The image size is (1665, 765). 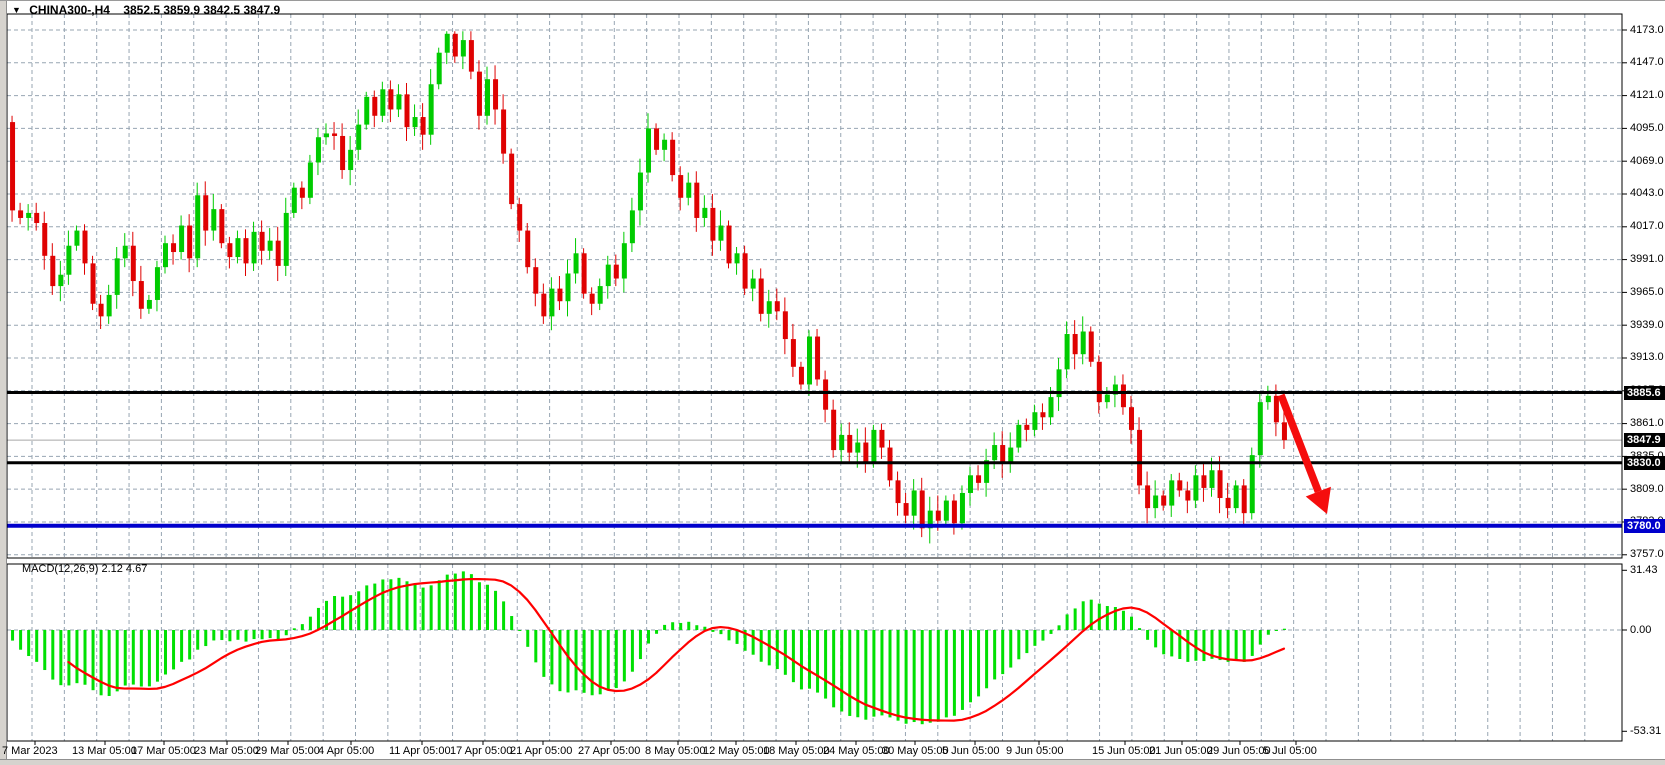 I want to click on down-arrow-annotation-shaft, so click(x=1299, y=443).